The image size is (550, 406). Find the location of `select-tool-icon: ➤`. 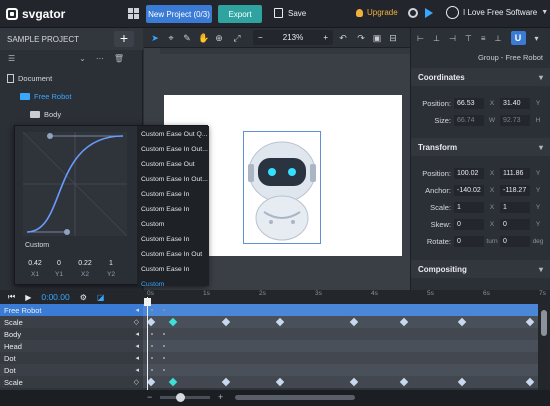

select-tool-icon: ➤ is located at coordinates (155, 38).